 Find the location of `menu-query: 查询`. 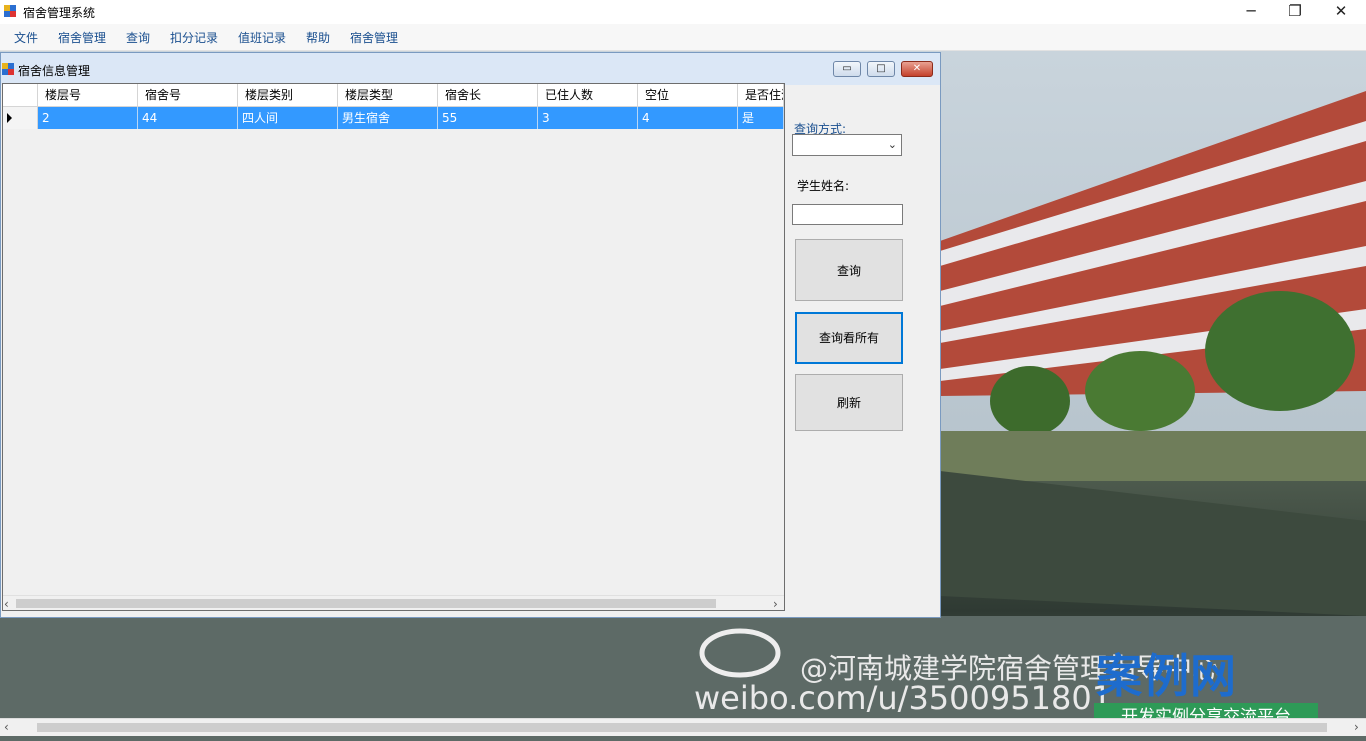

menu-query: 查询 is located at coordinates (138, 37).